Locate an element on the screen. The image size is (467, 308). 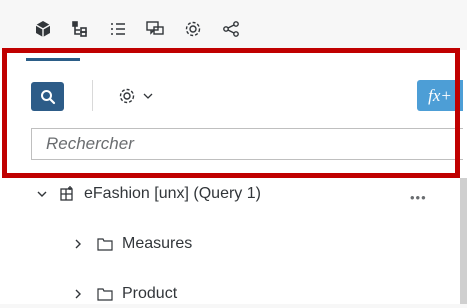
comments-icon is located at coordinates (155, 29).